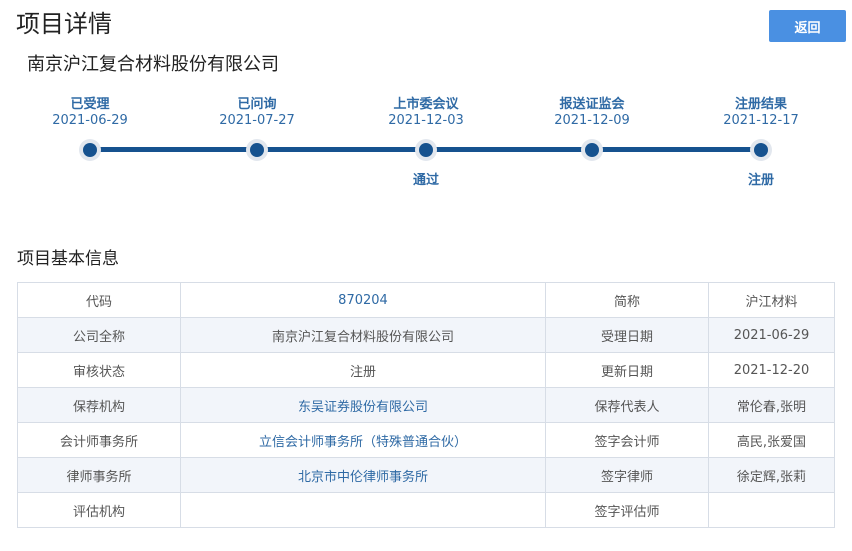  Describe the element at coordinates (760, 104) in the screenshot. I see `timeline-step-label: 注册结果` at that location.